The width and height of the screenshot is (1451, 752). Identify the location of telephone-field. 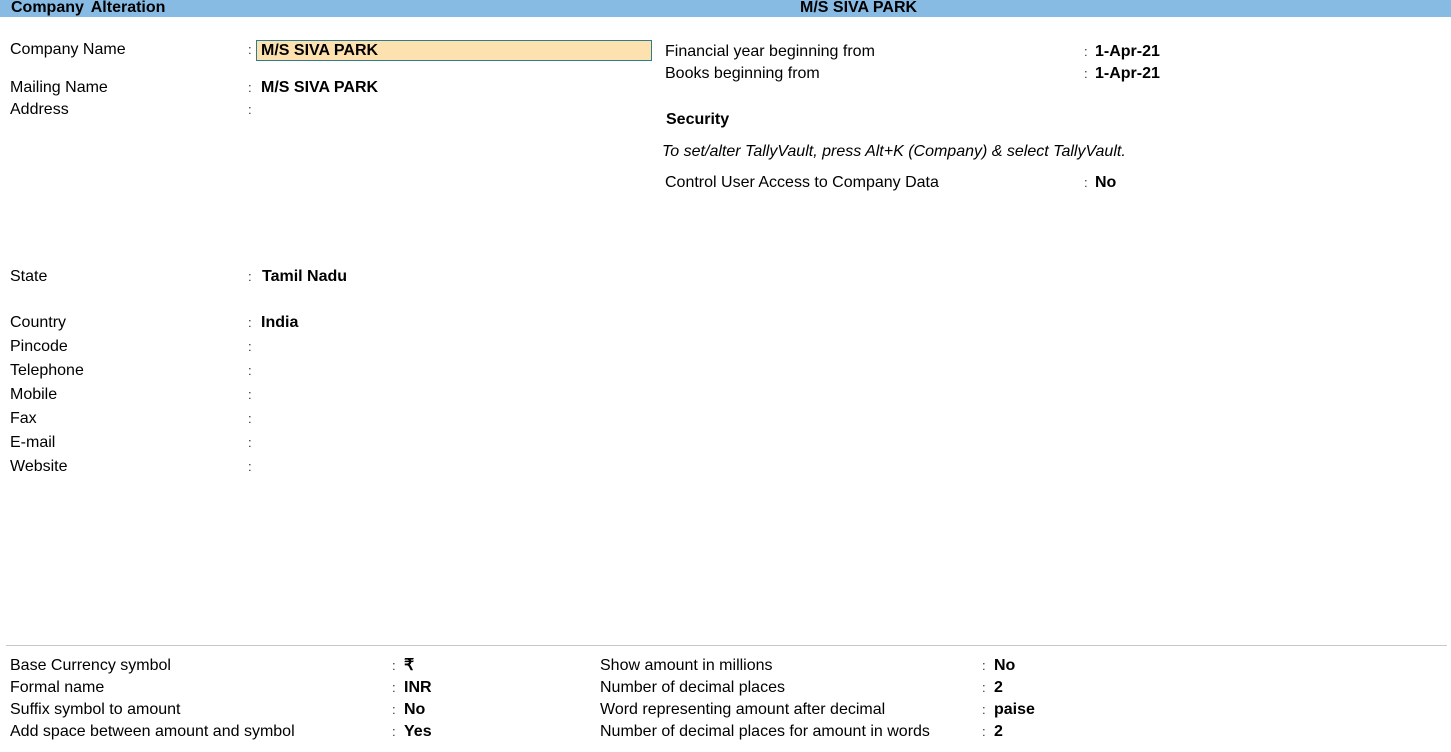
(361, 371).